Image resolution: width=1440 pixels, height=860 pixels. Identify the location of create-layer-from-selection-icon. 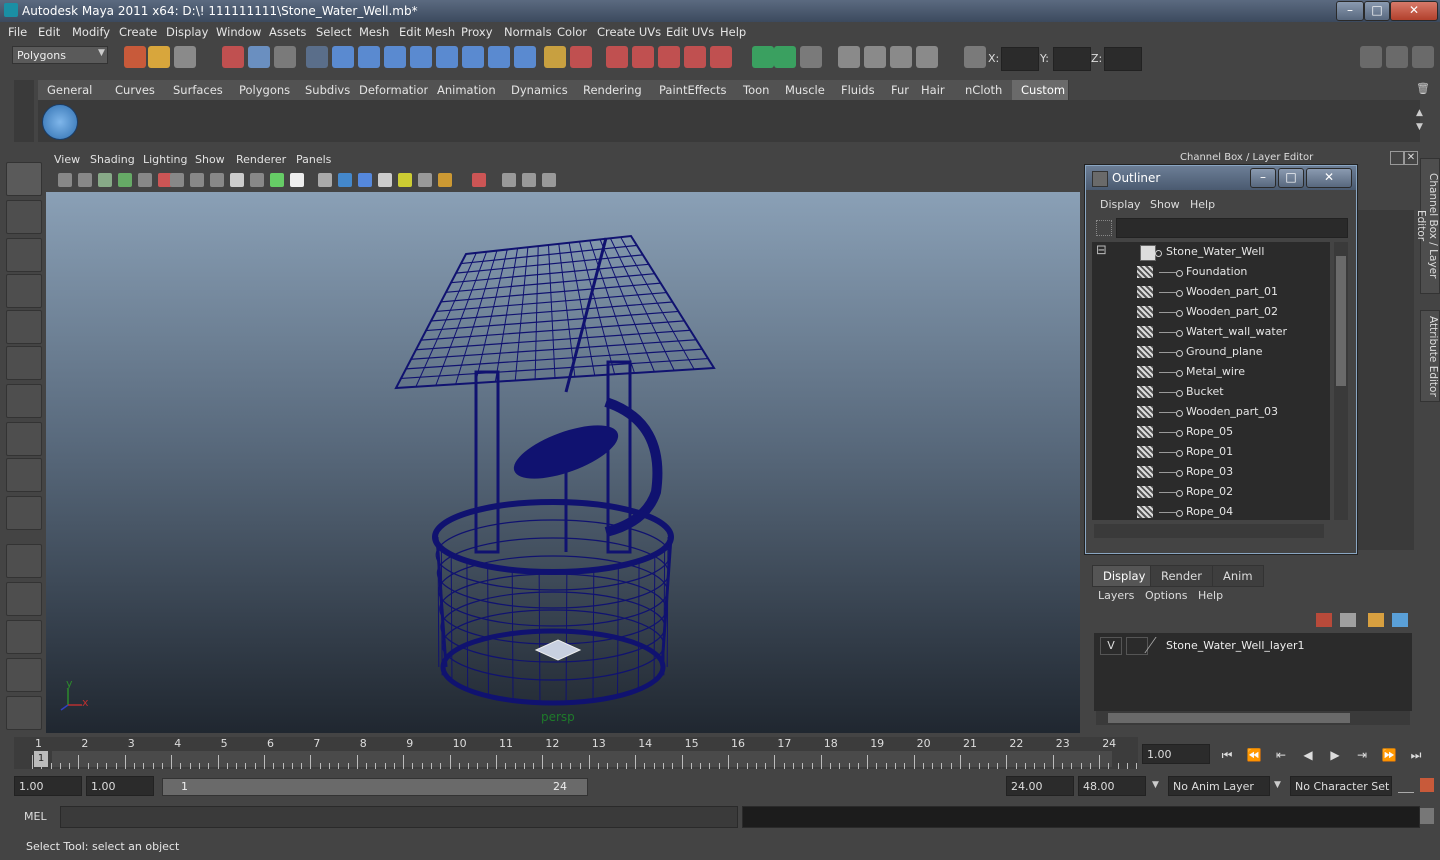
(1400, 620).